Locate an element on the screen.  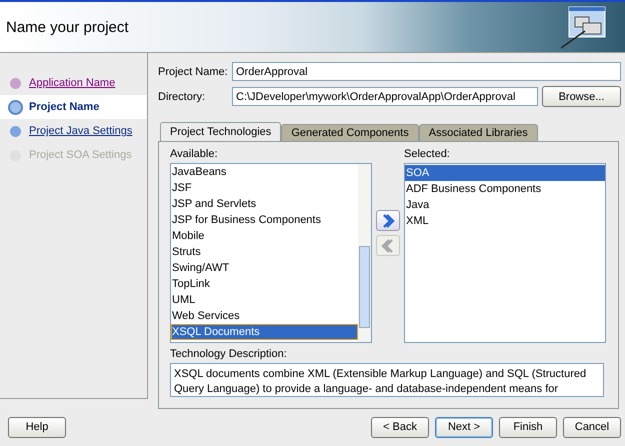
tab: Associated Libraries is located at coordinates (478, 132).